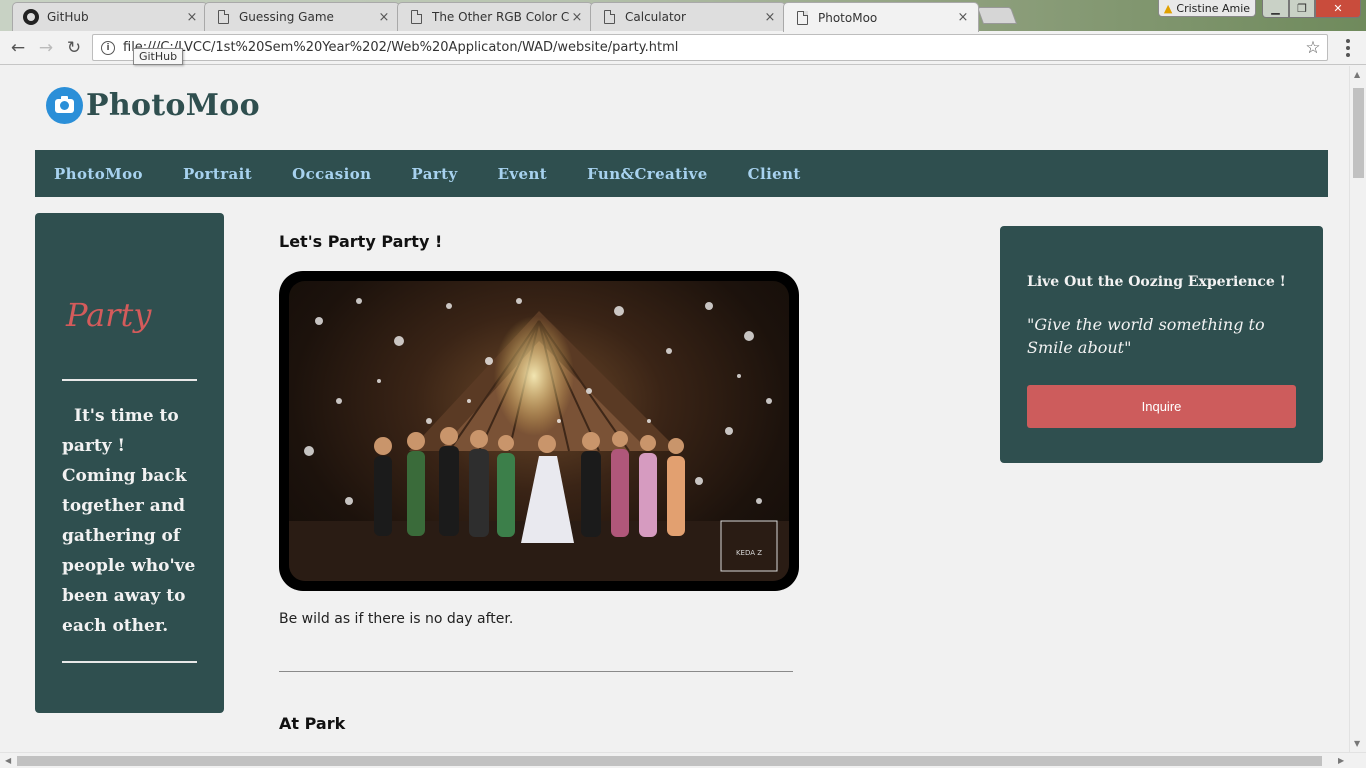  Describe the element at coordinates (434, 174) in the screenshot. I see `nav-link-party: Party` at that location.